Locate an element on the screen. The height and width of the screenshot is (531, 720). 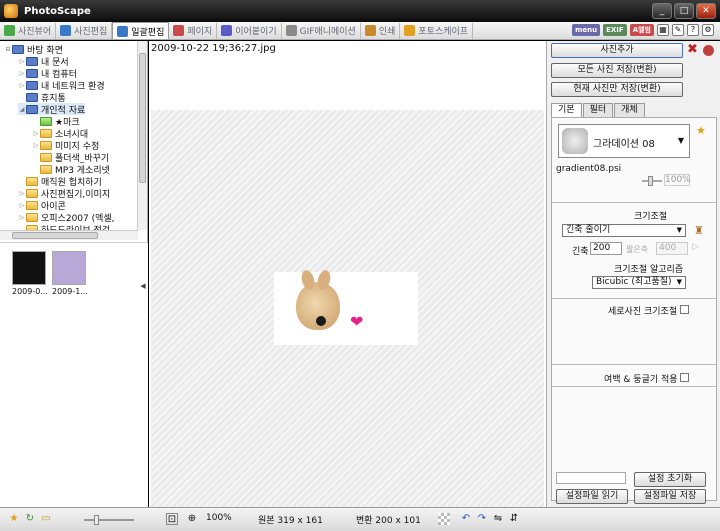
tab-label: 사진편집 is located at coordinates (91, 32).